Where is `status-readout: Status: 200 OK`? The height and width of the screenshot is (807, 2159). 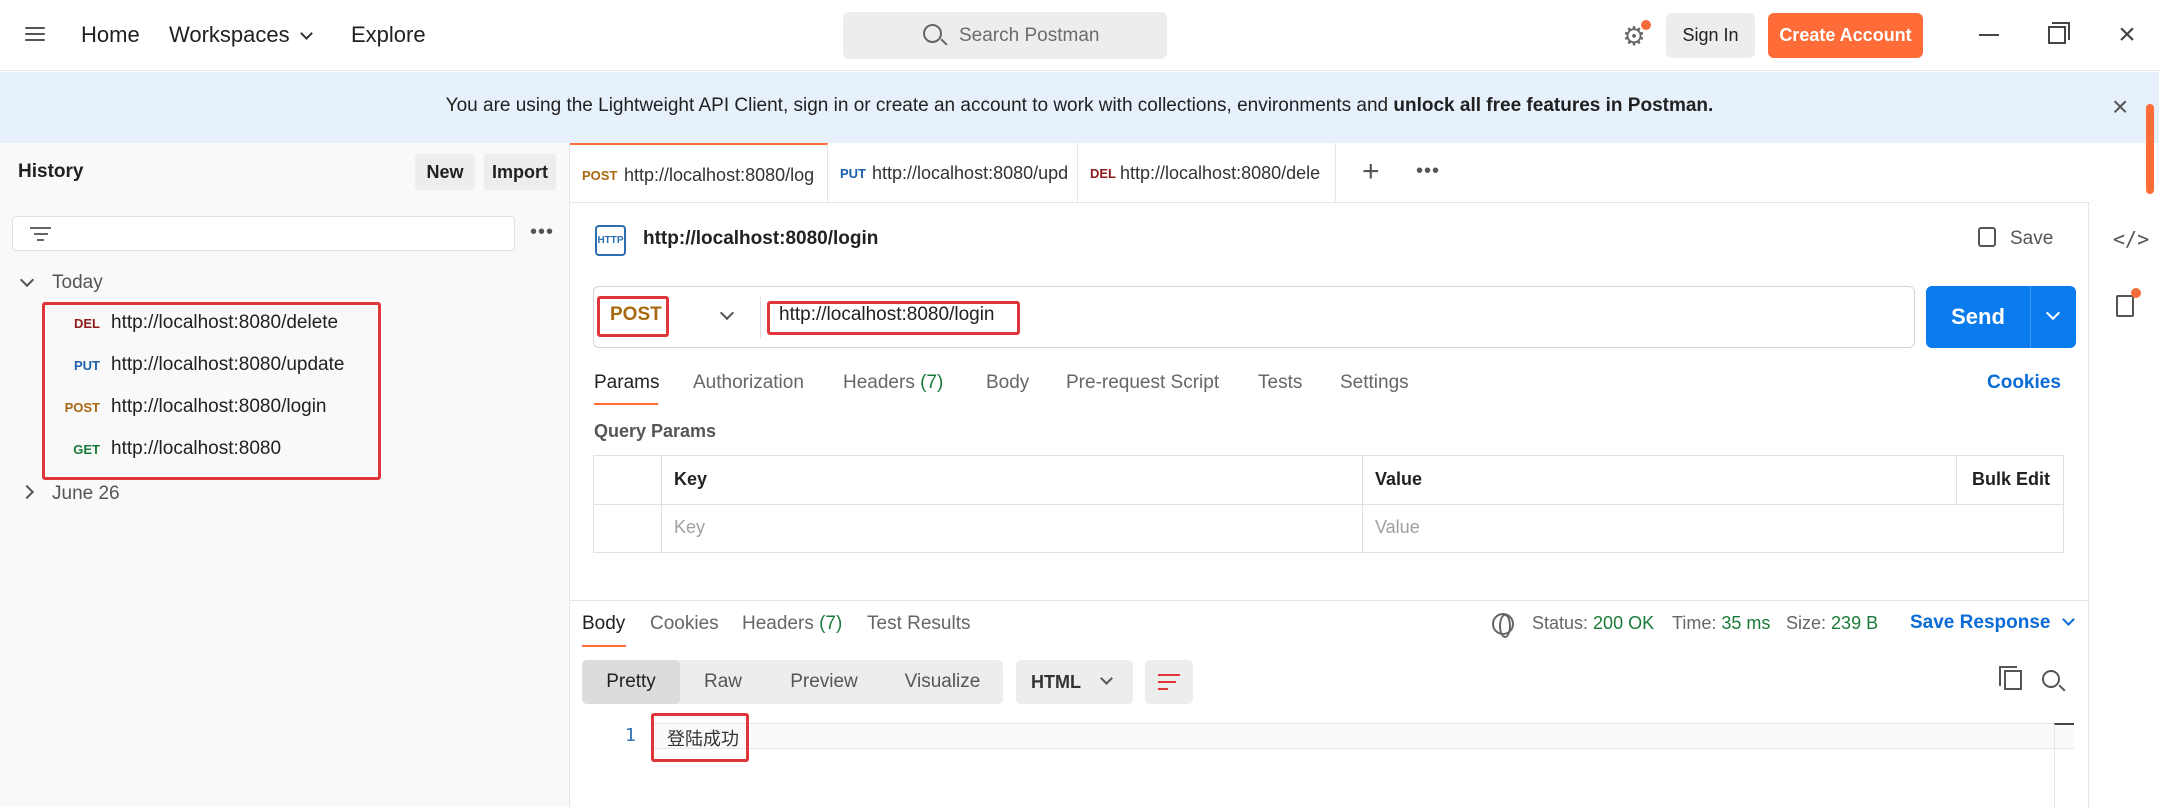 status-readout: Status: 200 OK is located at coordinates (1593, 623).